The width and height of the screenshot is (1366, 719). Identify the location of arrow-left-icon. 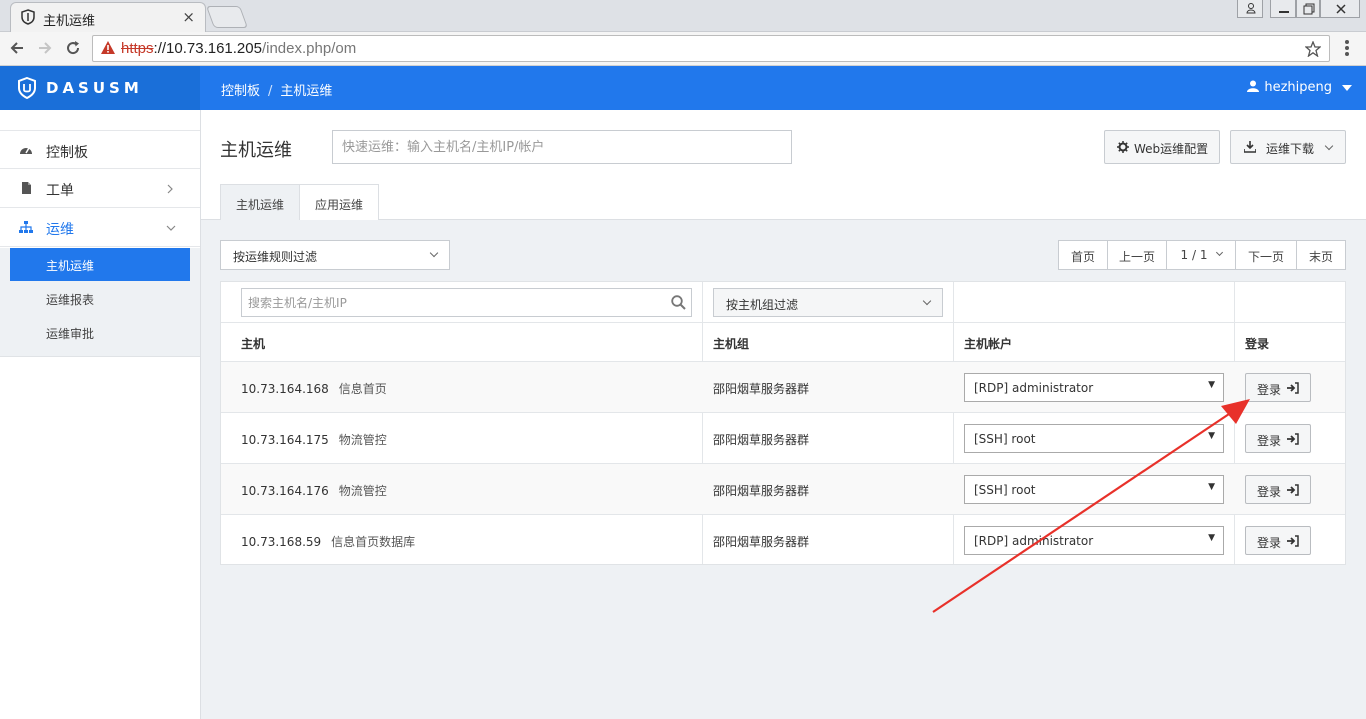
(16, 48).